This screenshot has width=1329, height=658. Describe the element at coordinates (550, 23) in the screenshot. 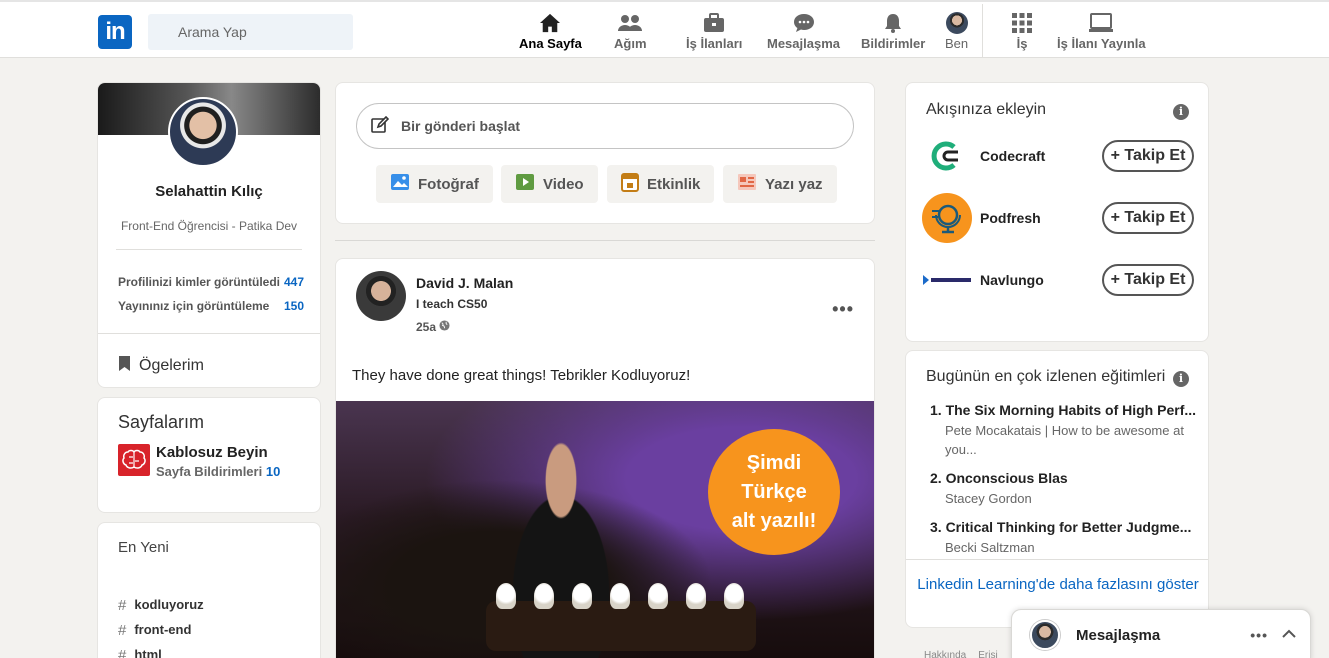

I see `home-icon` at that location.